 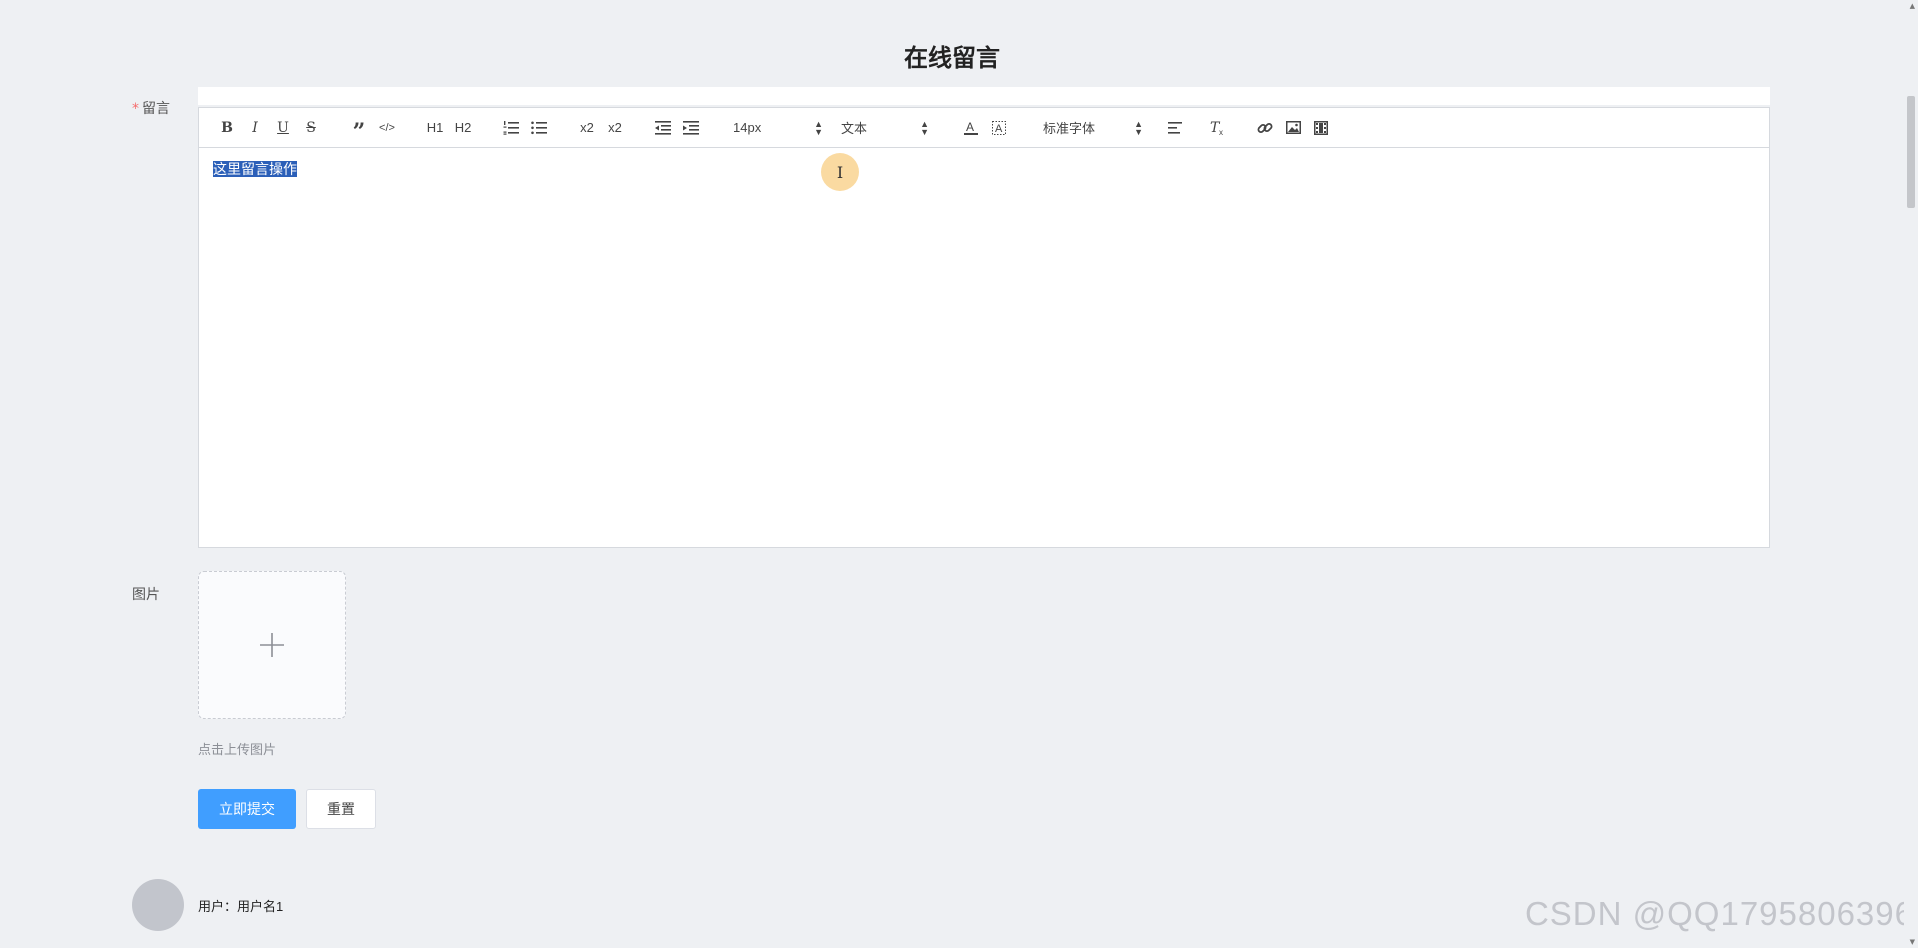 I want to click on font-color-icon: A, so click(x=971, y=128).